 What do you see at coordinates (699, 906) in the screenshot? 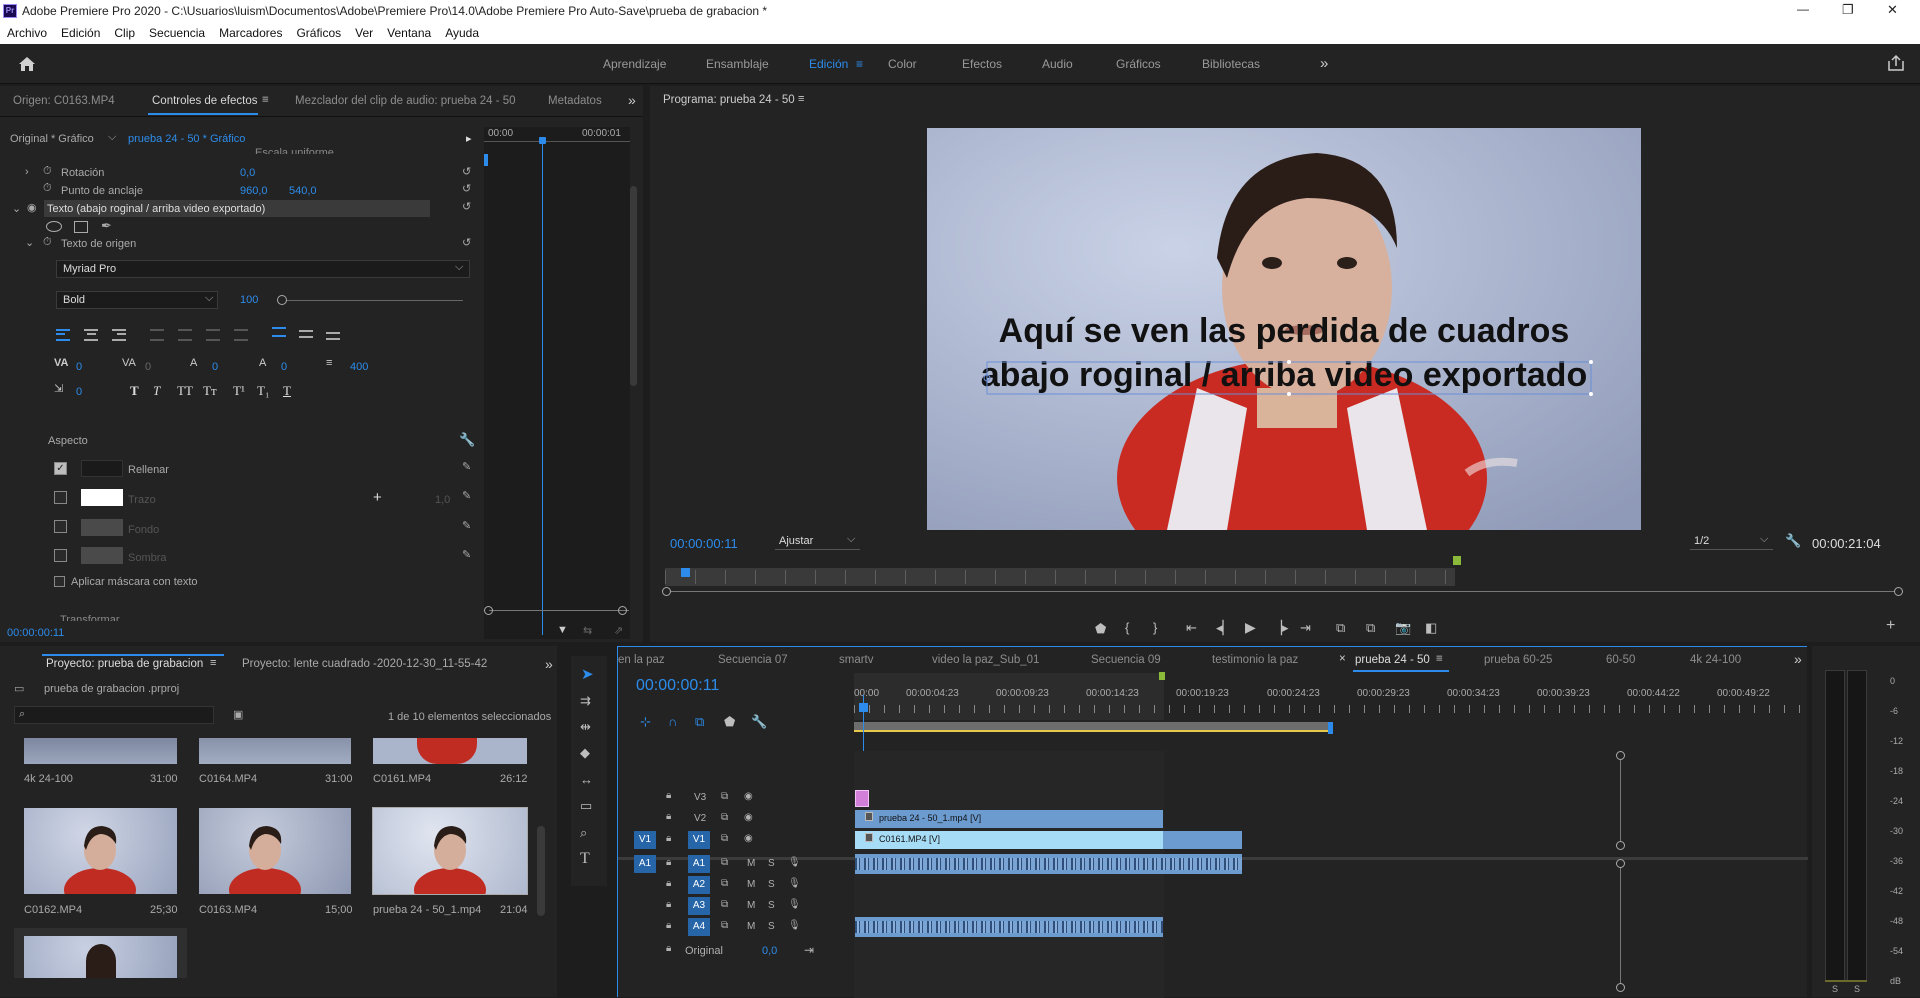
I see `track-label-a3: A3` at bounding box center [699, 906].